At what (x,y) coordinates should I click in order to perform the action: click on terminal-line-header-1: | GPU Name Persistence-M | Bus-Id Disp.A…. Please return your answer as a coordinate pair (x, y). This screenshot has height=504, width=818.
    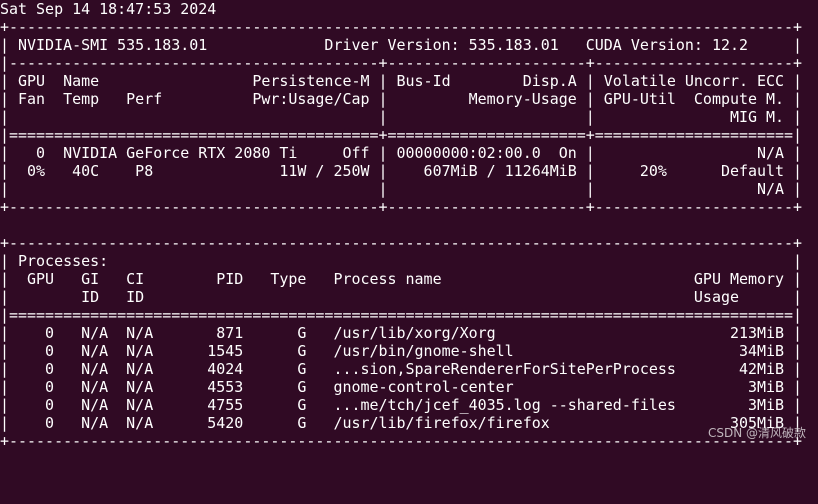
    Looking at the image, I should click on (401, 81).